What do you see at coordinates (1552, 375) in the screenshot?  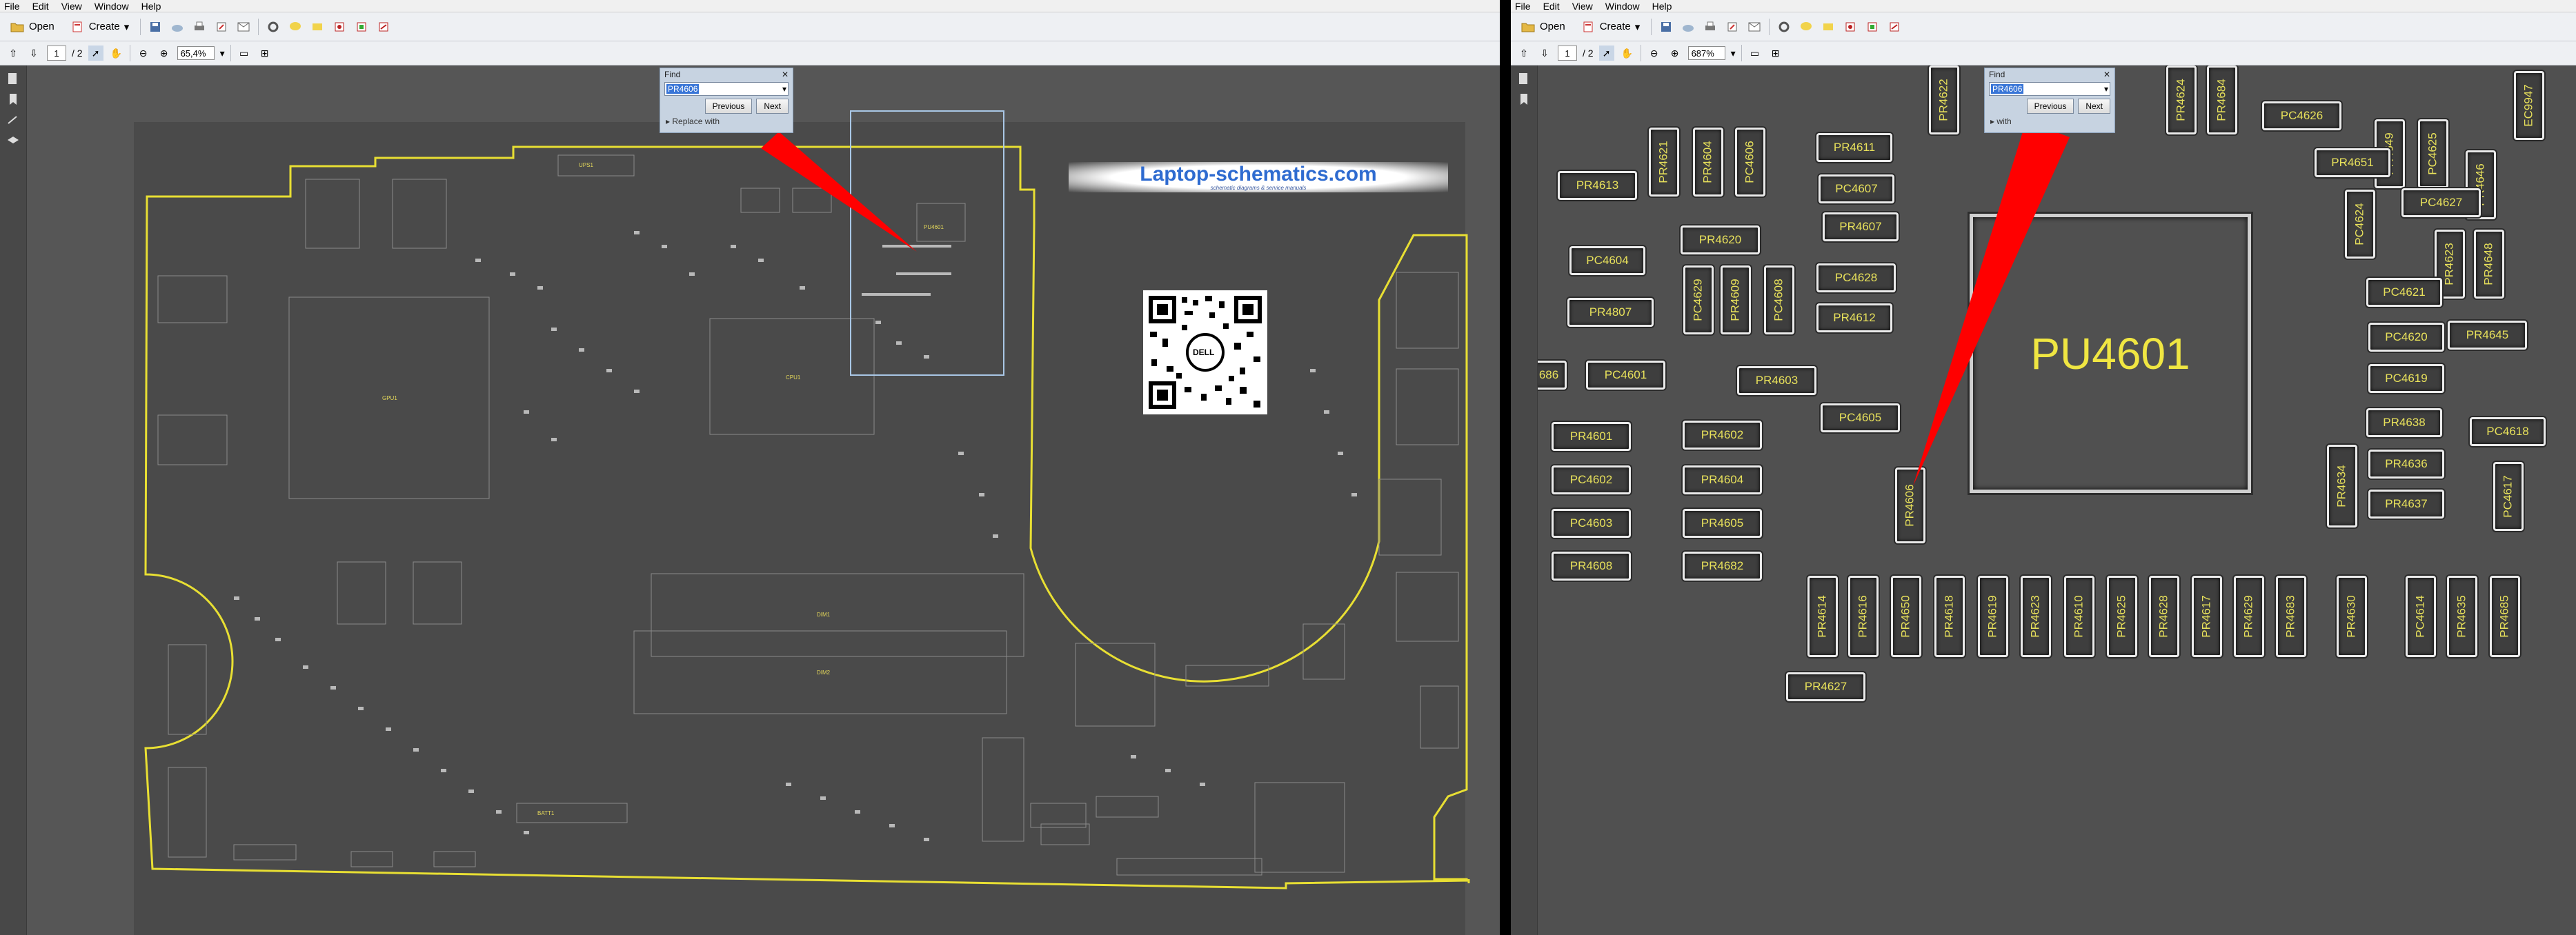 I see `component: 686` at bounding box center [1552, 375].